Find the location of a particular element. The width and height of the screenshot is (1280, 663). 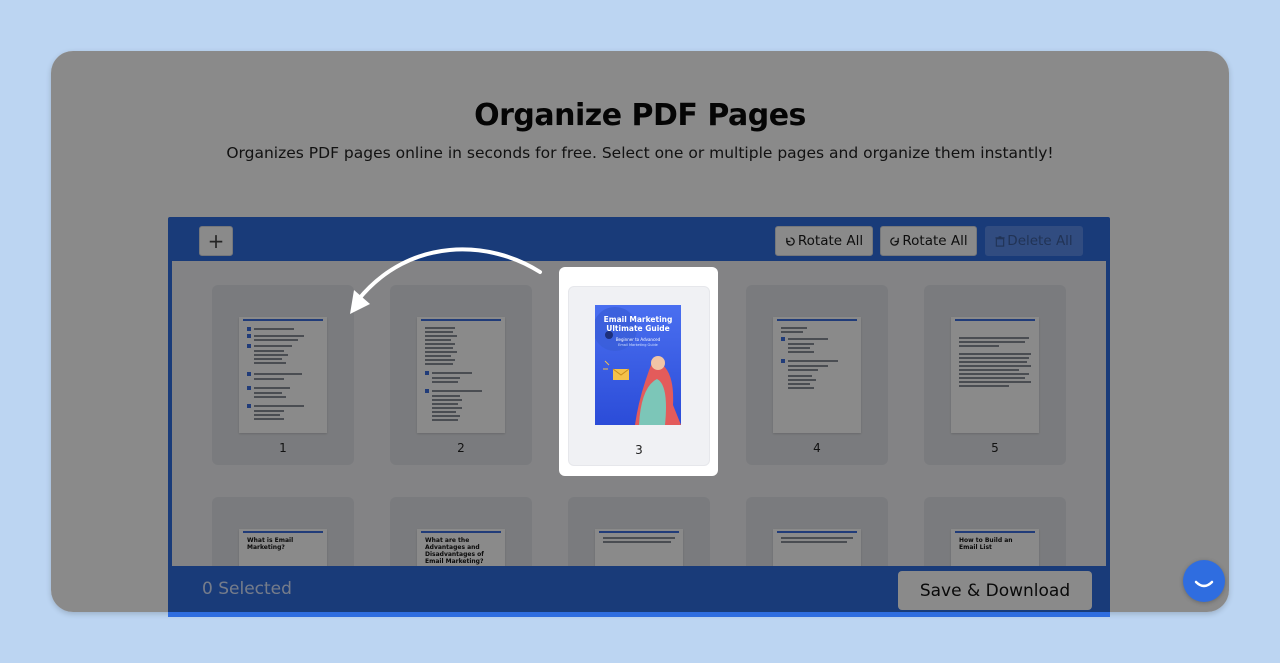

page-heading: What is Email Marketing? is located at coordinates (270, 544).